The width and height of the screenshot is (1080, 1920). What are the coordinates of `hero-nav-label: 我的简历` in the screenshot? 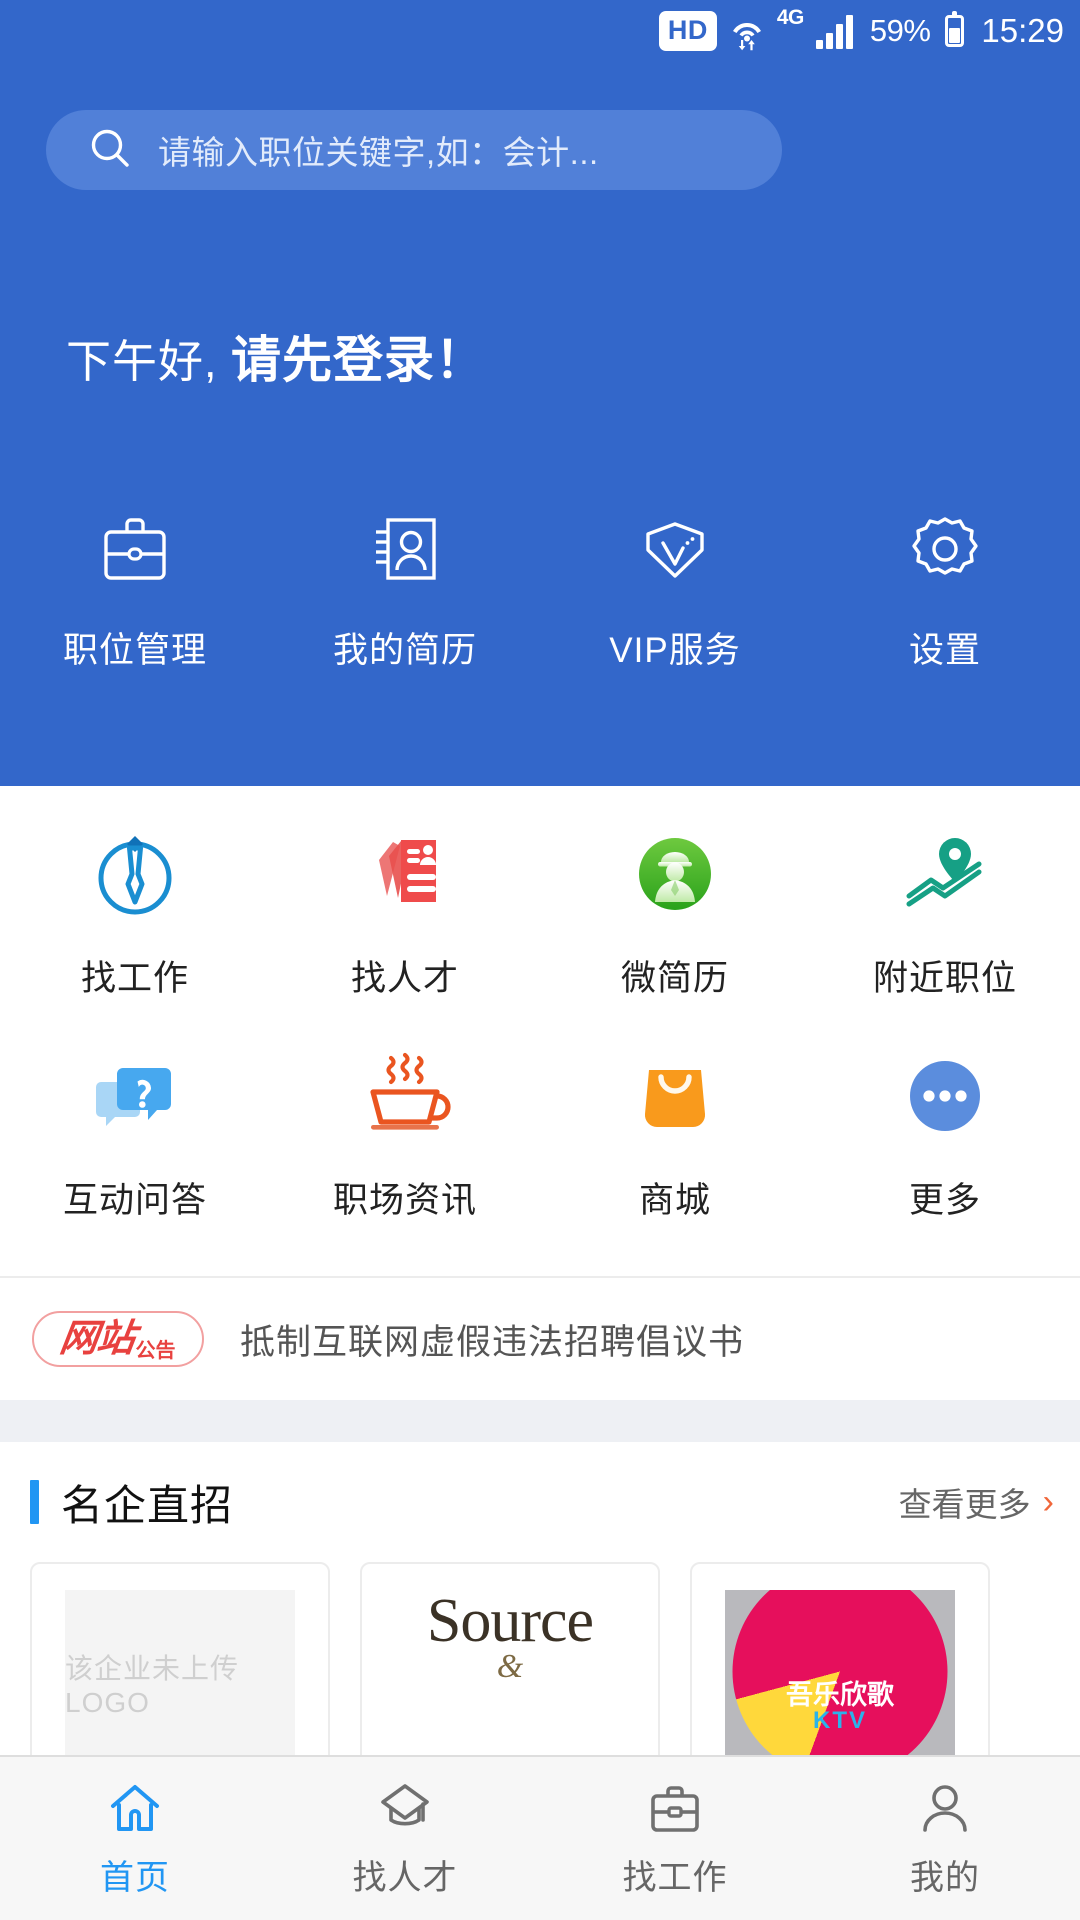 It's located at (404, 650).